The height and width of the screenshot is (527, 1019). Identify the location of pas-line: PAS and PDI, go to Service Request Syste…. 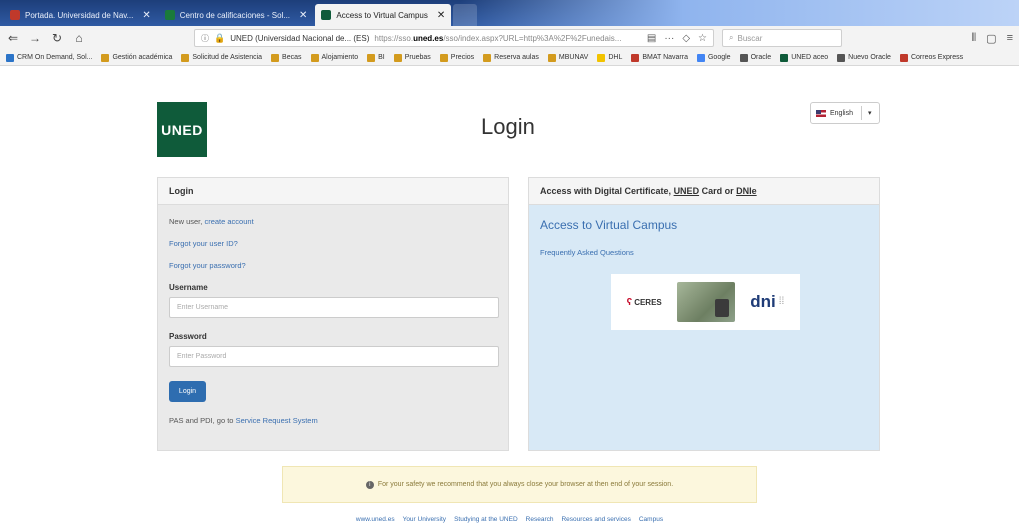
(333, 420).